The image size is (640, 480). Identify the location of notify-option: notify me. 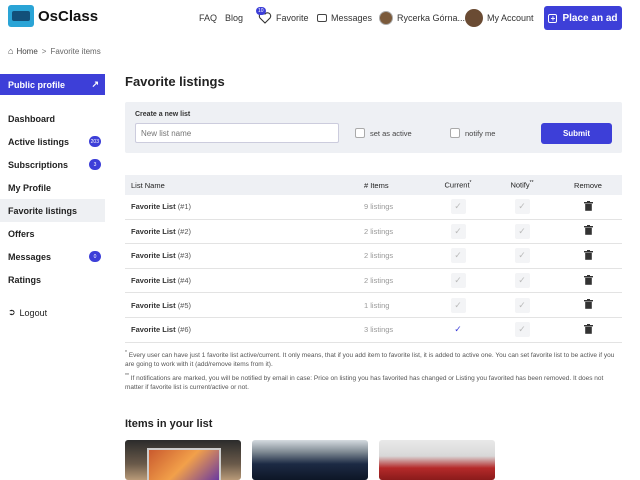
(472, 133).